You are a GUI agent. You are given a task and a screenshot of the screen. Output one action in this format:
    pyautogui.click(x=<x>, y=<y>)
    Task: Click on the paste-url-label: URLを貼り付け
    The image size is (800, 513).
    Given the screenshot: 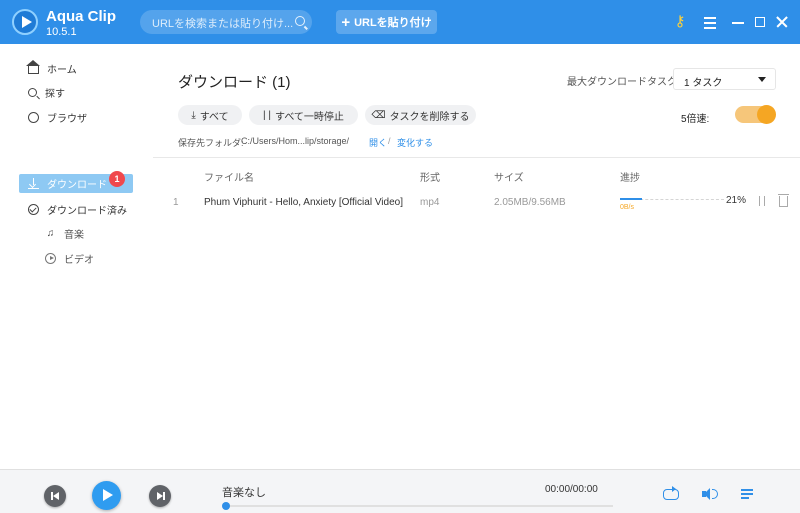 What is the action you would take?
    pyautogui.click(x=393, y=23)
    